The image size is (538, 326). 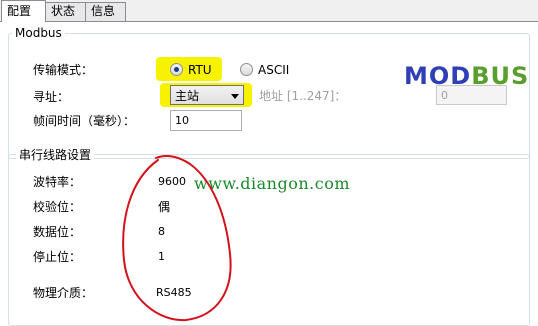 I want to click on tab-status: 状态, so click(x=65, y=11).